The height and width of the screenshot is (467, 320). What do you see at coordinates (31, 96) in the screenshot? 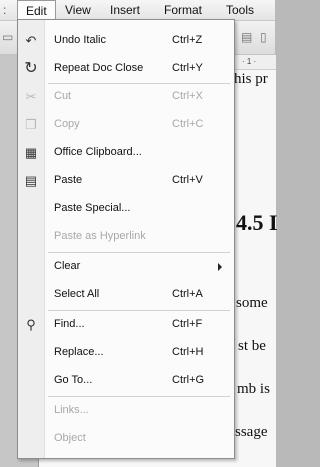
I see `scissors-icon: ✂` at bounding box center [31, 96].